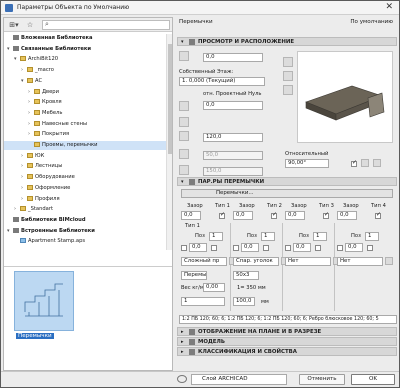 This screenshot has width=400, height=388. Describe the element at coordinates (233, 105) in the screenshot. I see `elevation-field: 0,0` at that location.